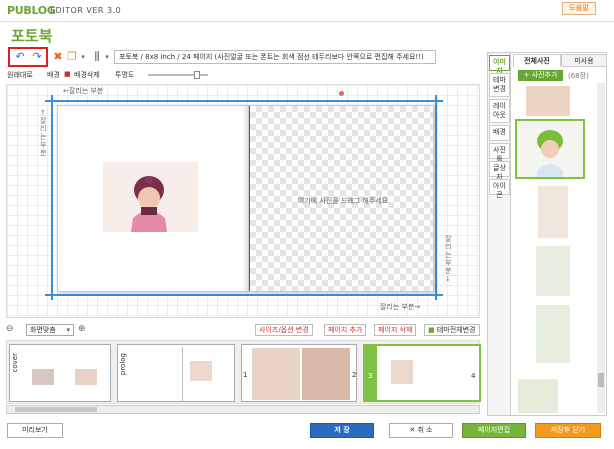  Describe the element at coordinates (67, 74) in the screenshot. I see `background-delete-icon: ■` at that location.